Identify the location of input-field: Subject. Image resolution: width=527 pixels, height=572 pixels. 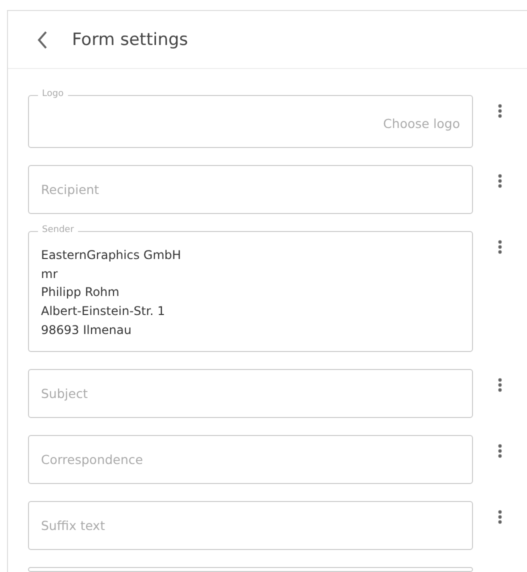
(250, 393).